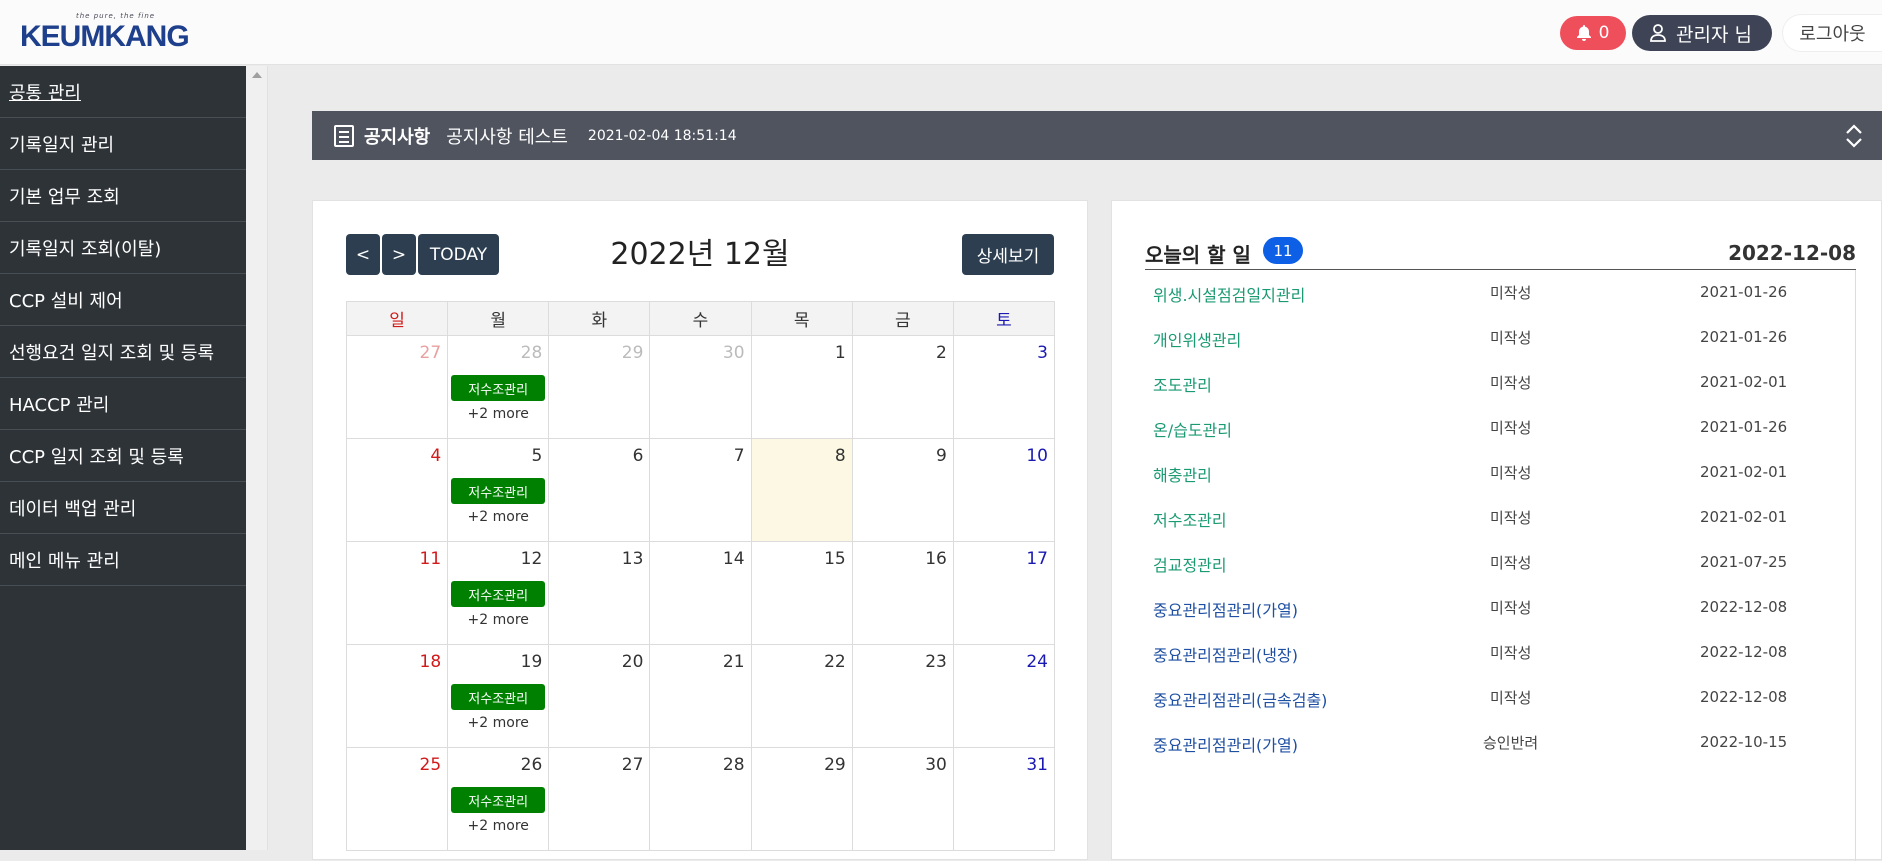 This screenshot has height=861, width=1882. I want to click on sidebar-item-common: 공통 관리, so click(123, 92).